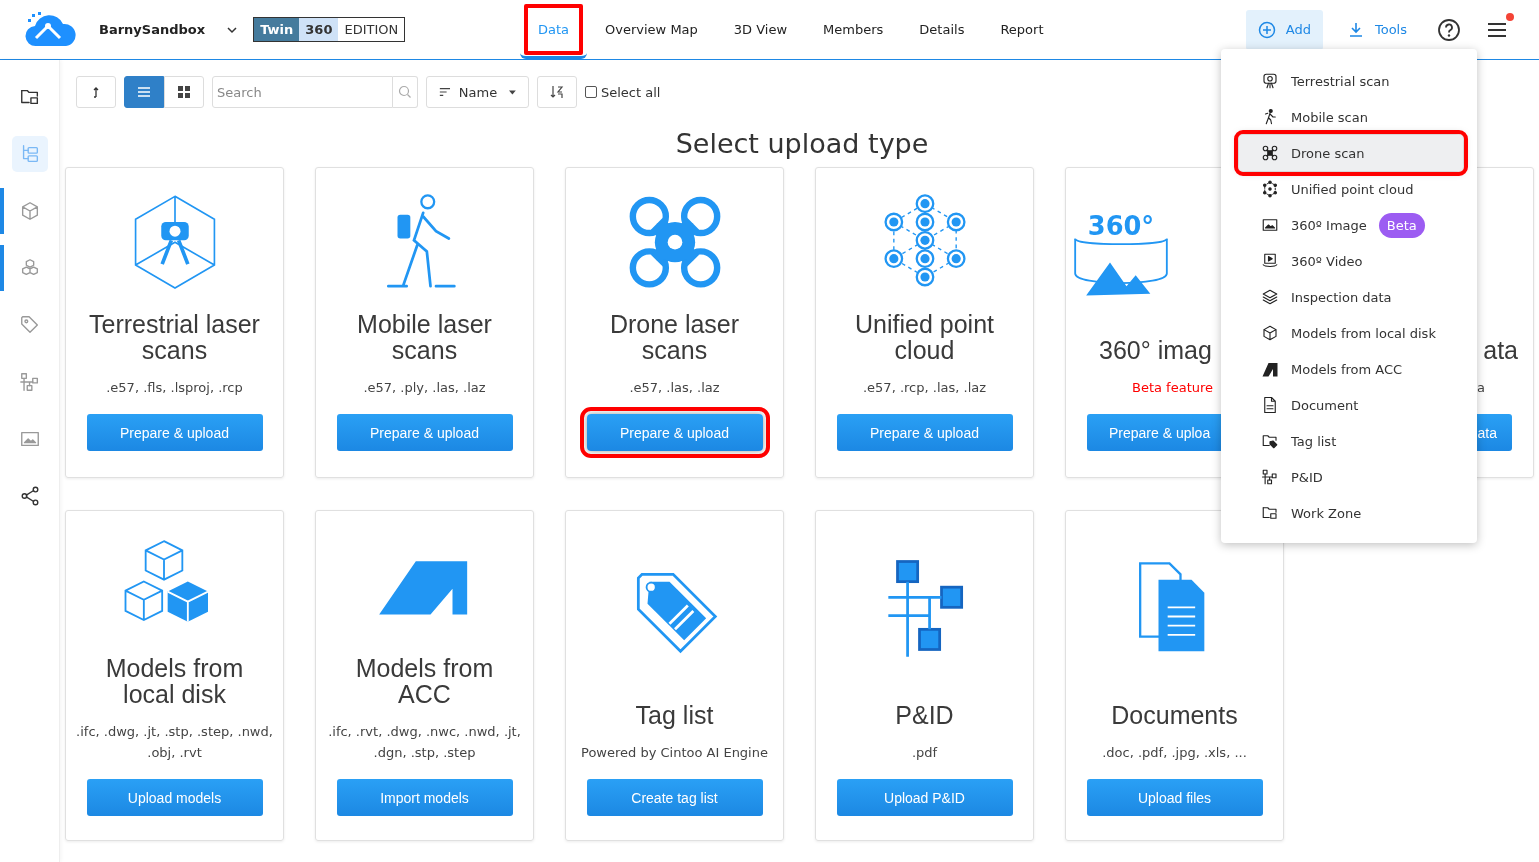 The height and width of the screenshot is (862, 1539). I want to click on file-types: .e57, .rcp, .las, .laz, so click(924, 388).